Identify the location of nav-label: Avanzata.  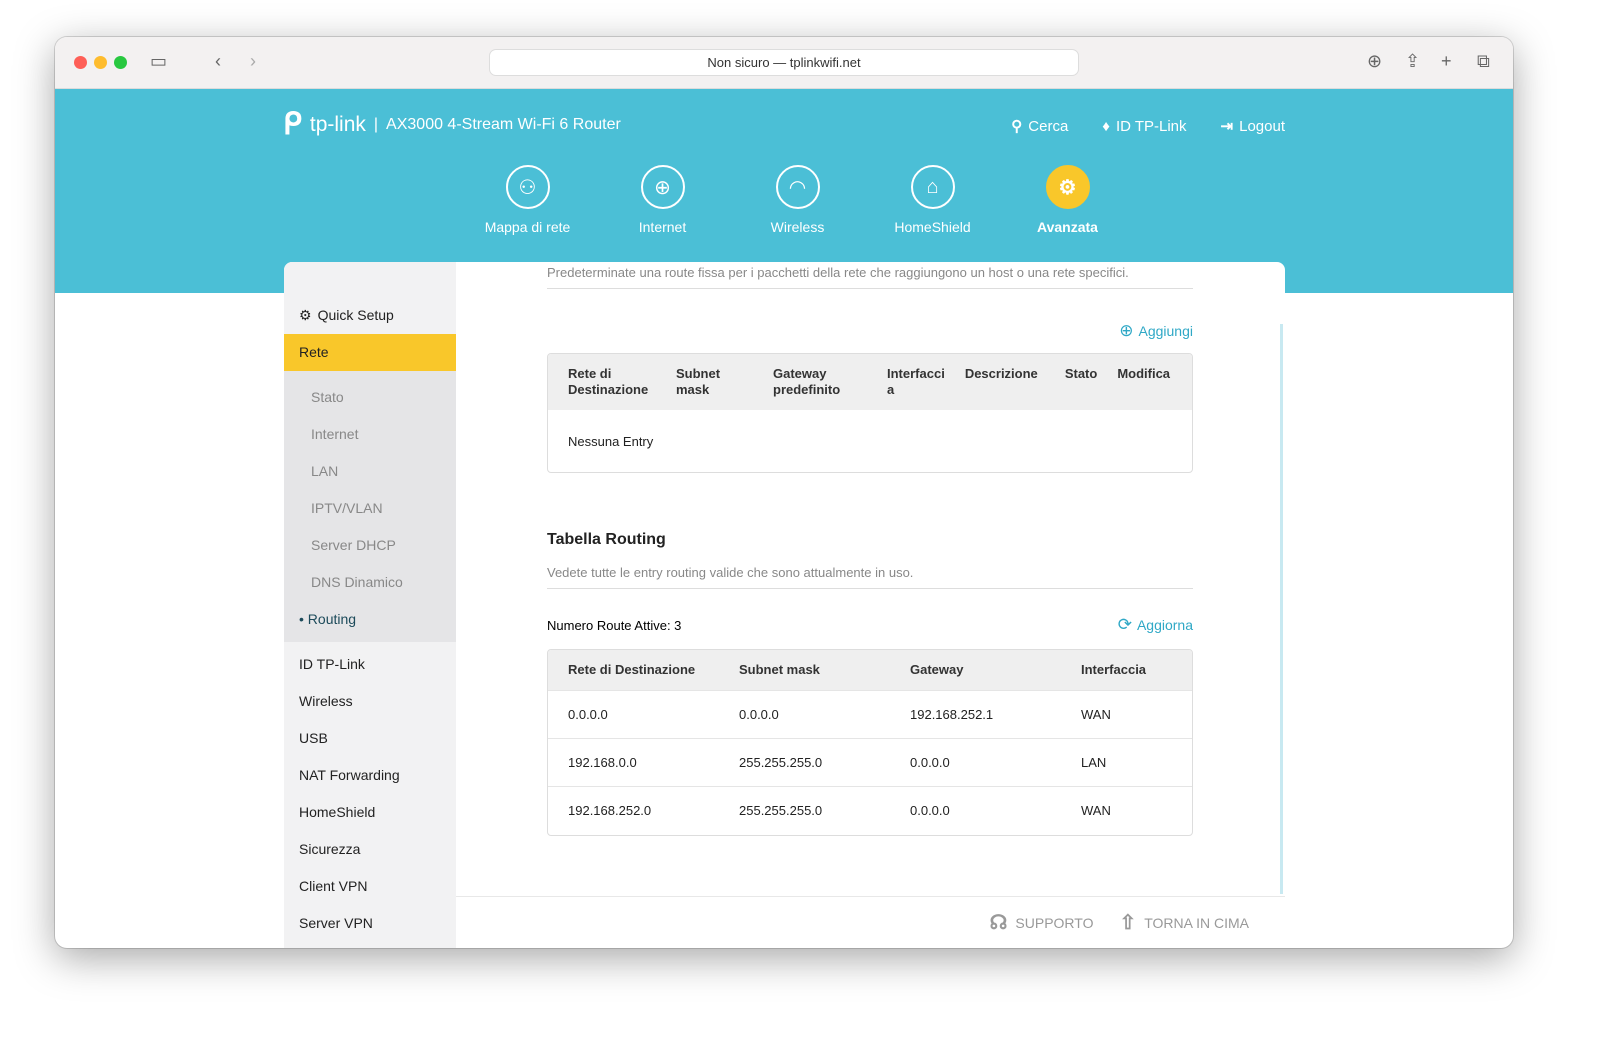
(1067, 227).